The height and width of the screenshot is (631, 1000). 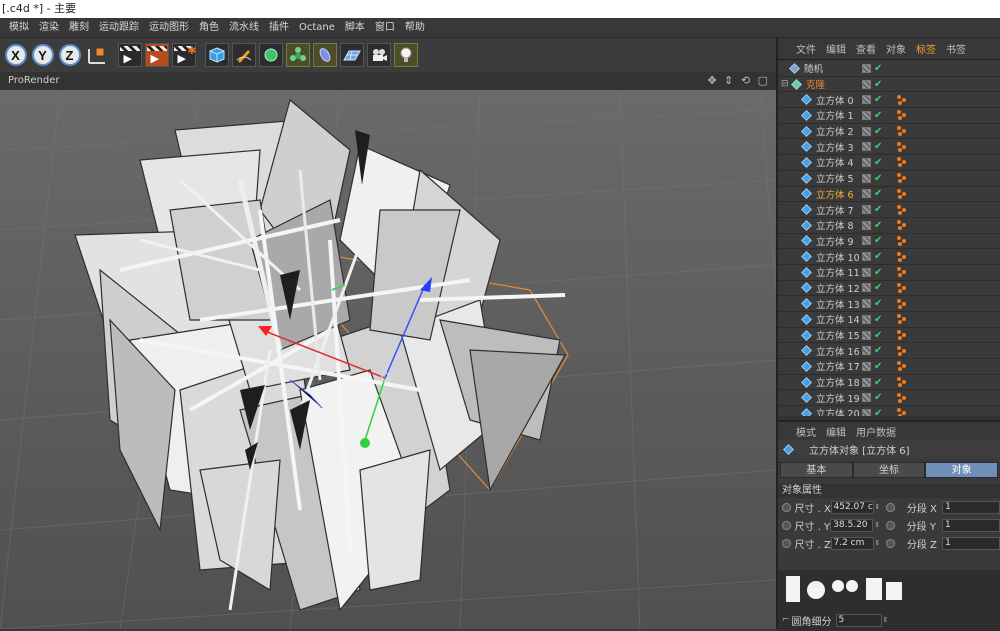 What do you see at coordinates (889, 84) in the screenshot?
I see `object-row-cloner: ⊟ 克隆 ✔` at bounding box center [889, 84].